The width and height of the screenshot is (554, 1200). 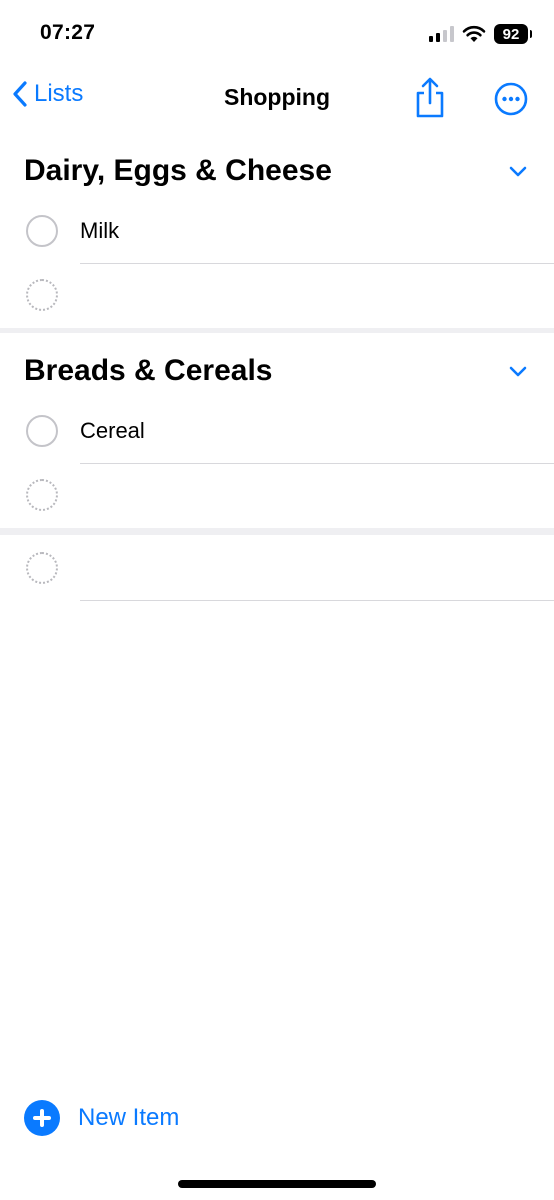 I want to click on cellular-signal-icon, so click(x=441, y=34).